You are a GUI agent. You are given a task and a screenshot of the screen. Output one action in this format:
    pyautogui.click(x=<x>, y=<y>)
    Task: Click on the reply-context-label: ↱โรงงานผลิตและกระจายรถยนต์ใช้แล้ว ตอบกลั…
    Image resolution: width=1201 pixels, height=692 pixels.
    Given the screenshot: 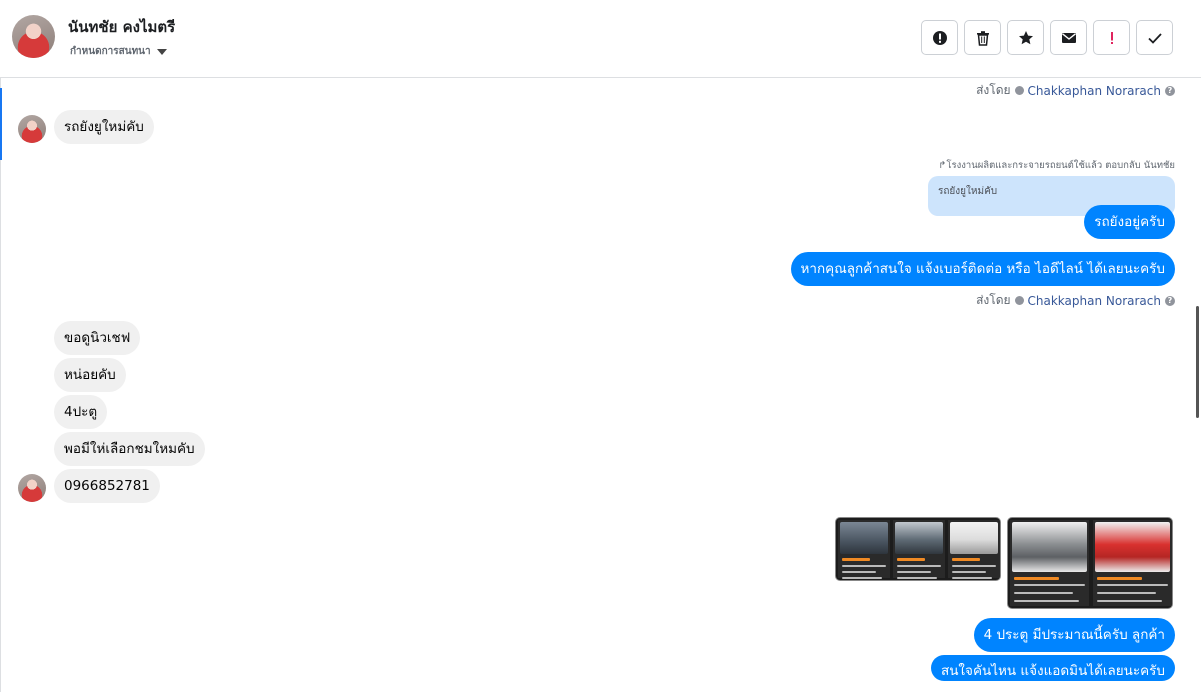 What is the action you would take?
    pyautogui.click(x=1056, y=165)
    